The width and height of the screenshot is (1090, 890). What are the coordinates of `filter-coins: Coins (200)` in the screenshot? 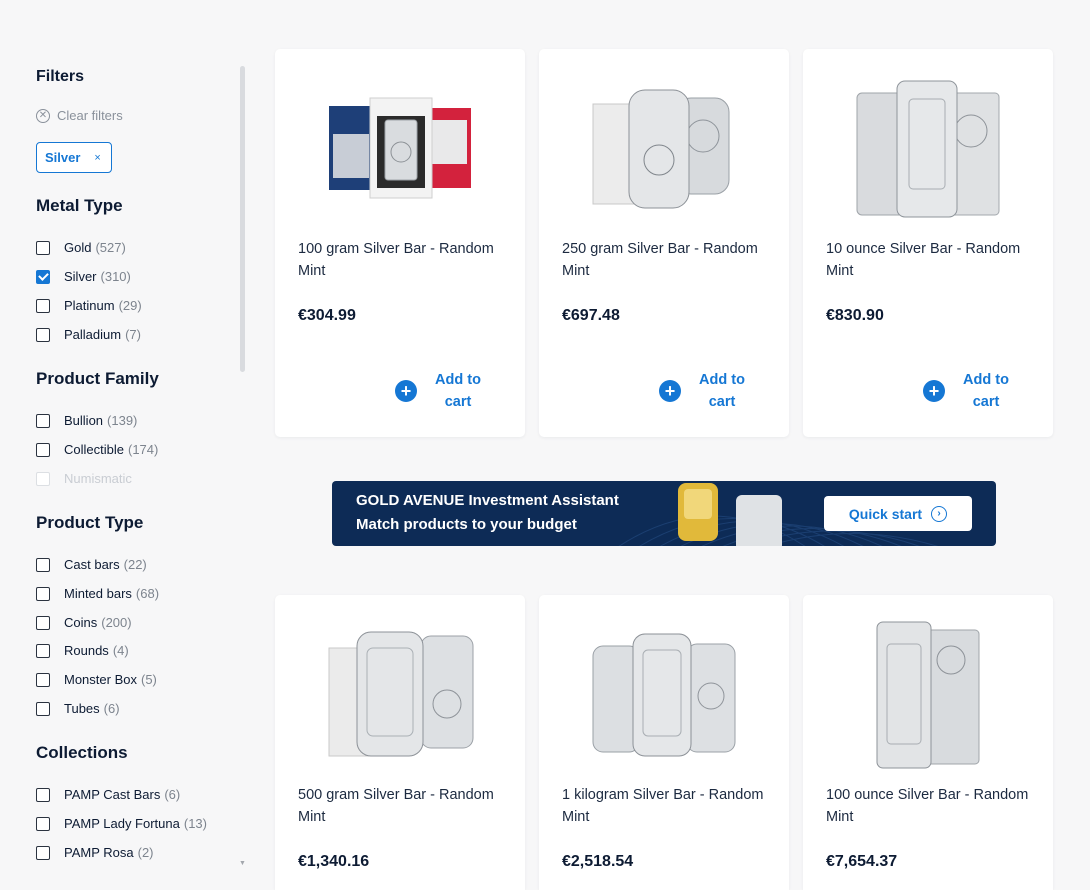 It's located at (84, 622).